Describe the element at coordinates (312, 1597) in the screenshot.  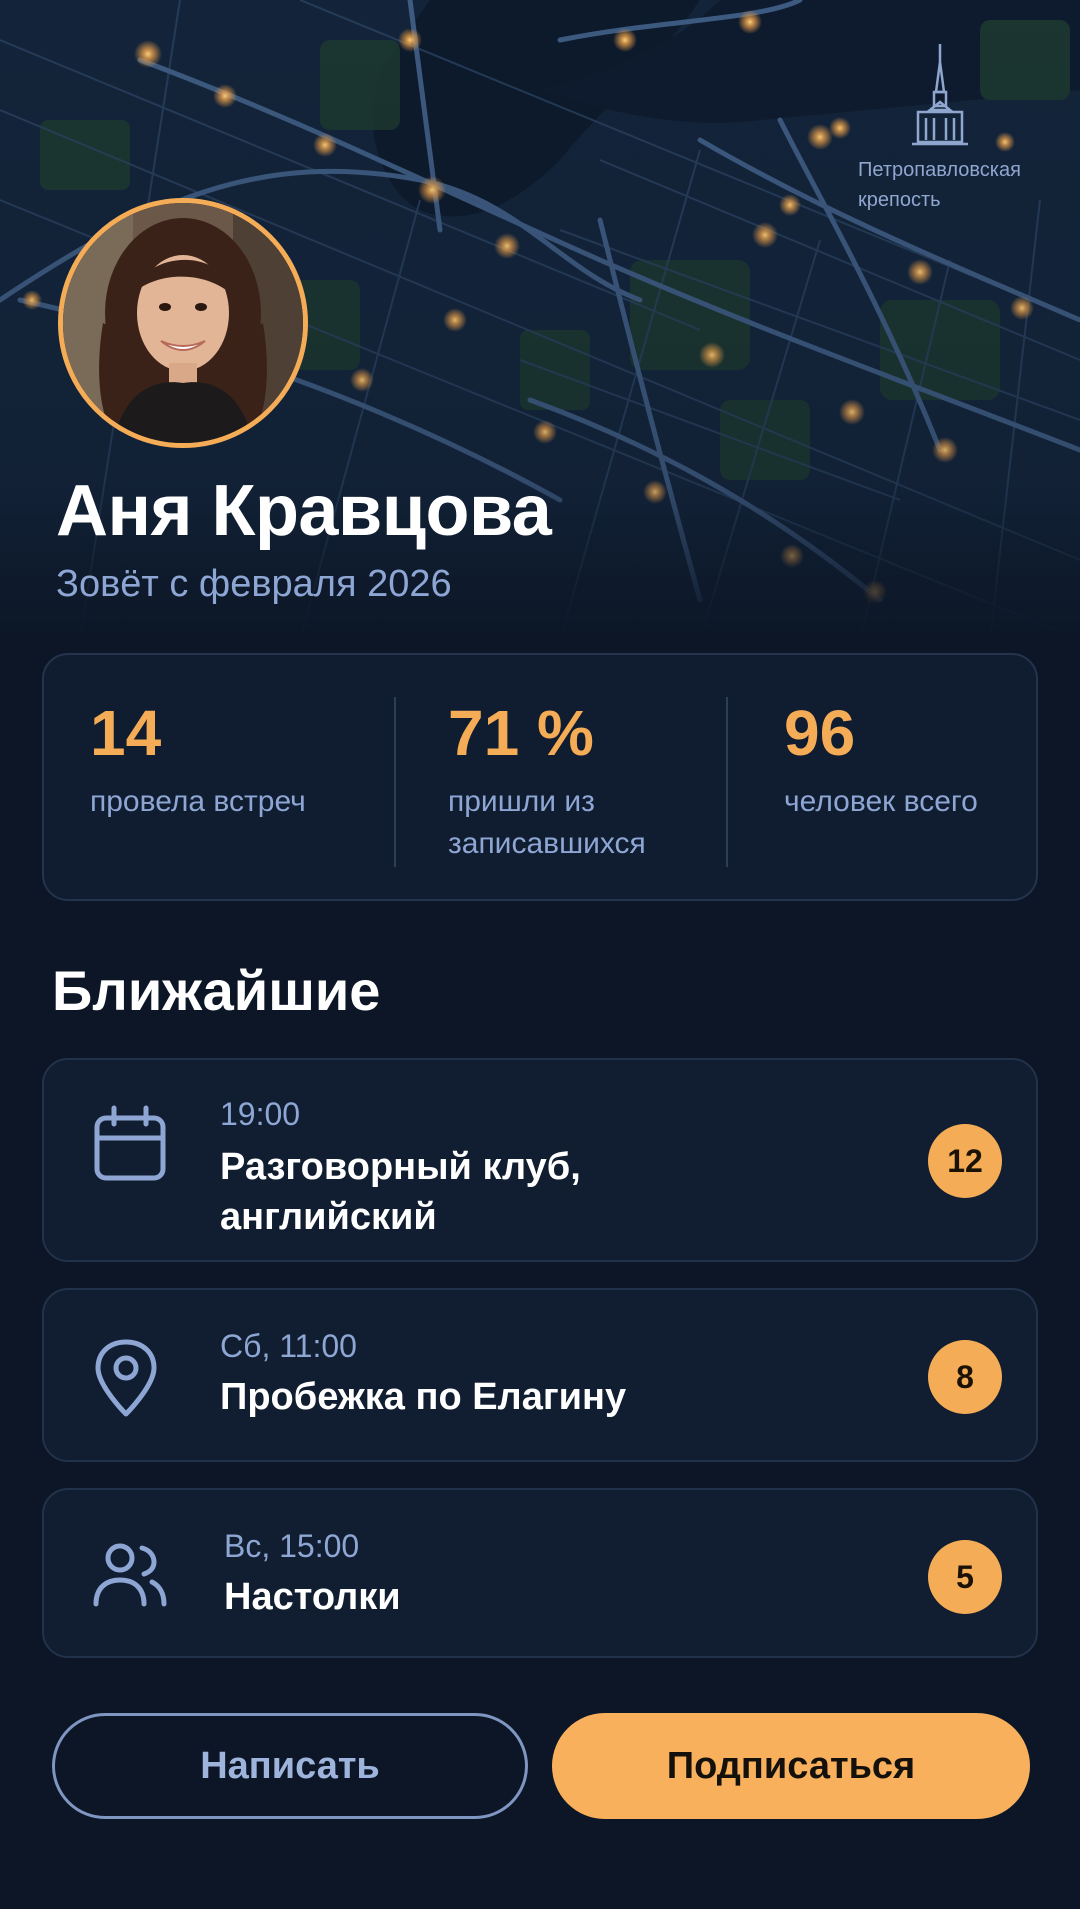
I see `event-title: Настолки` at that location.